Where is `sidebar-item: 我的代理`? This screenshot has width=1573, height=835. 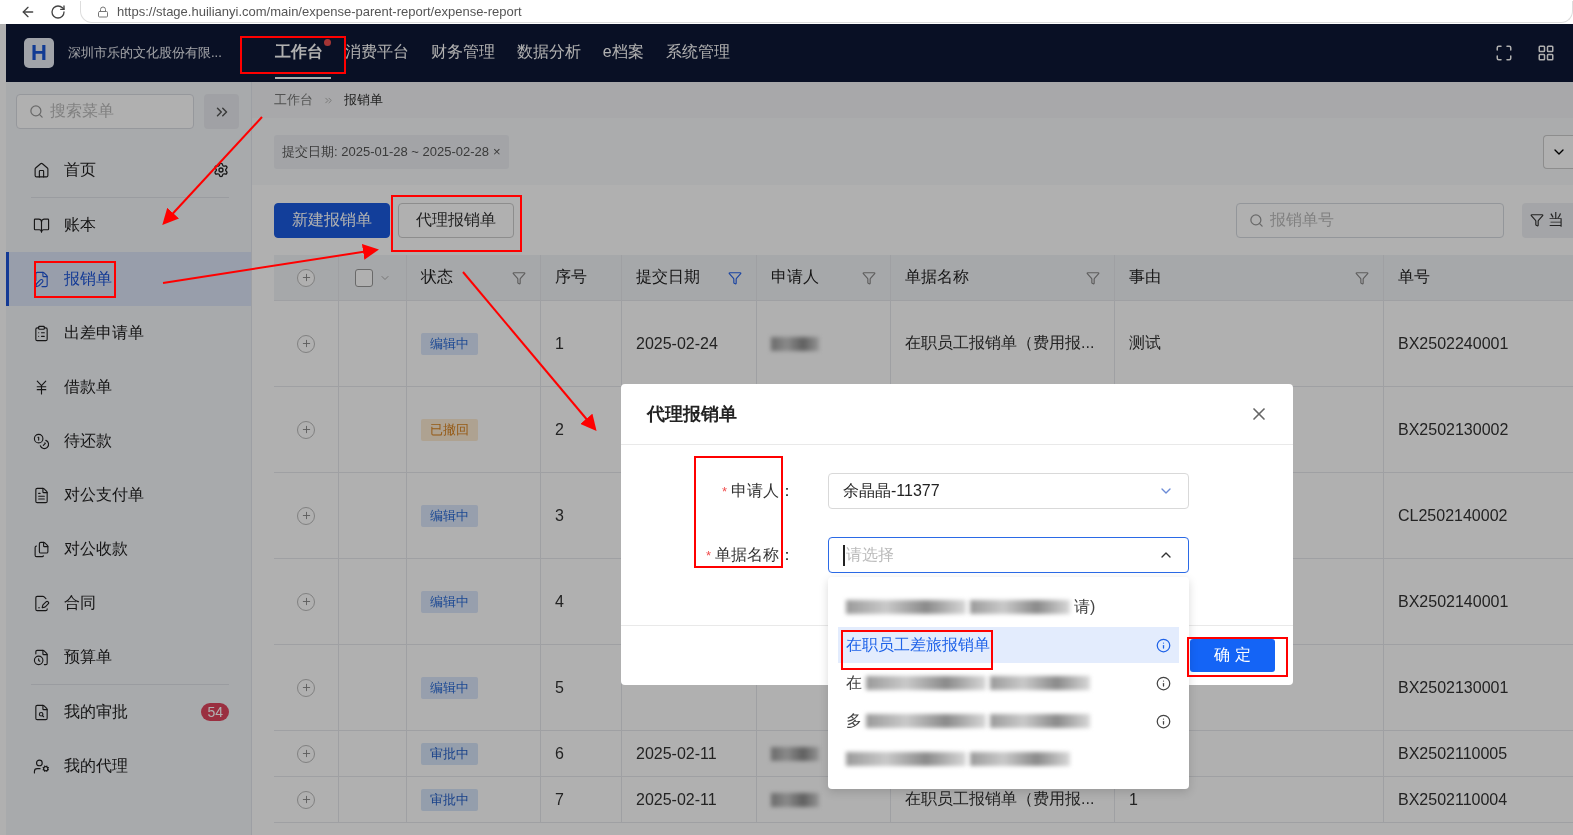 sidebar-item: 我的代理 is located at coordinates (128, 766).